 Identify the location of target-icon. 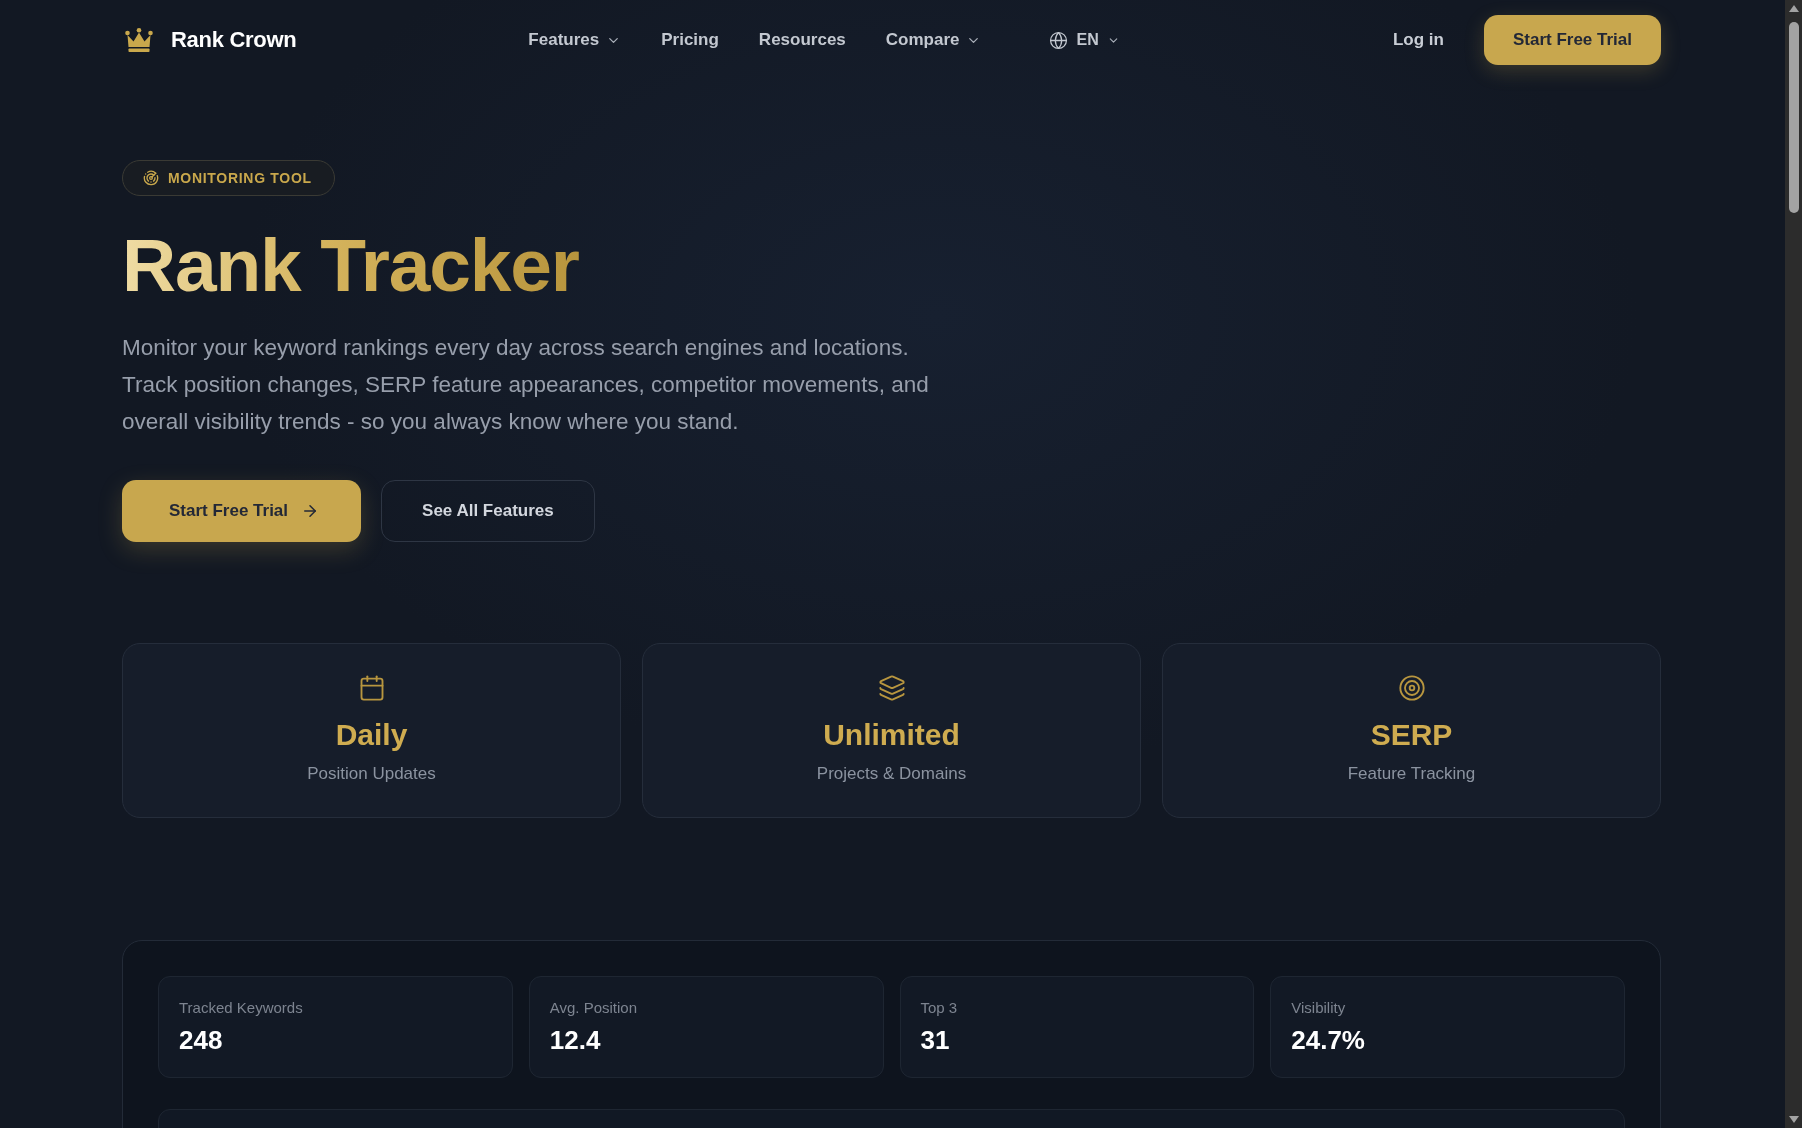
(1411, 687).